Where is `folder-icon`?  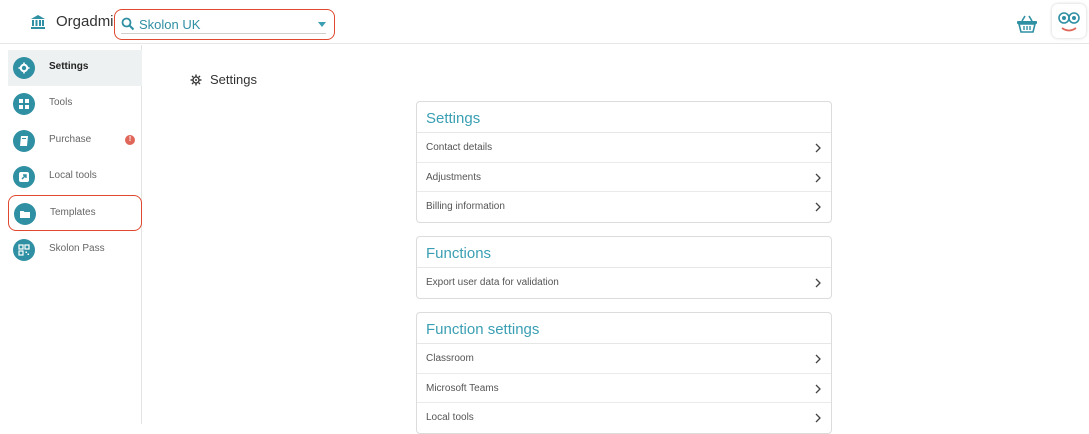
folder-icon is located at coordinates (25, 214).